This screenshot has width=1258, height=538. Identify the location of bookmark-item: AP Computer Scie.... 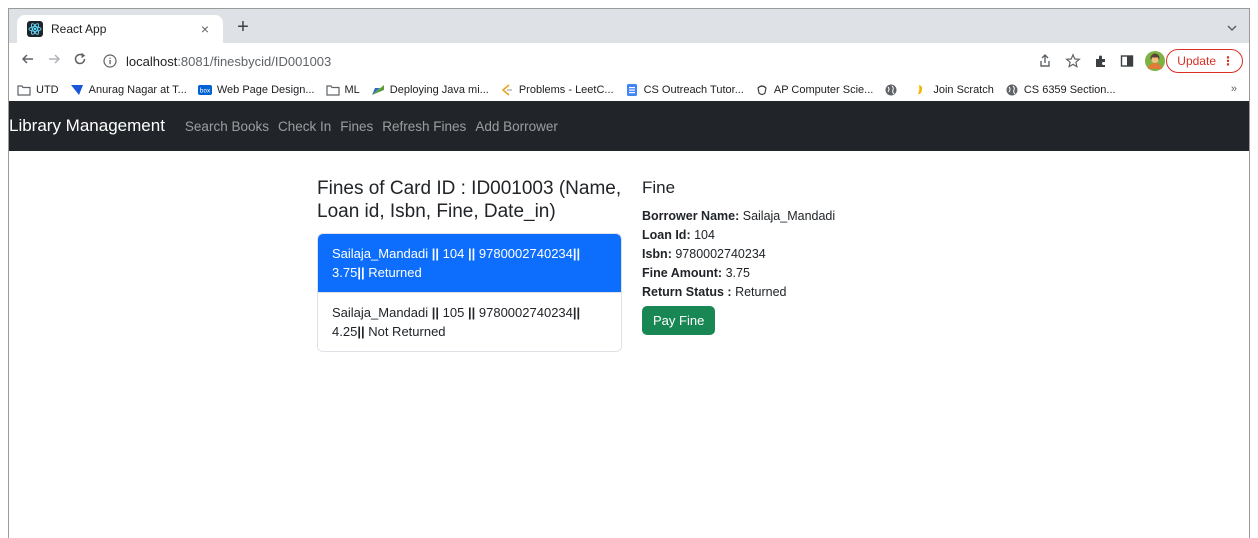
(814, 90).